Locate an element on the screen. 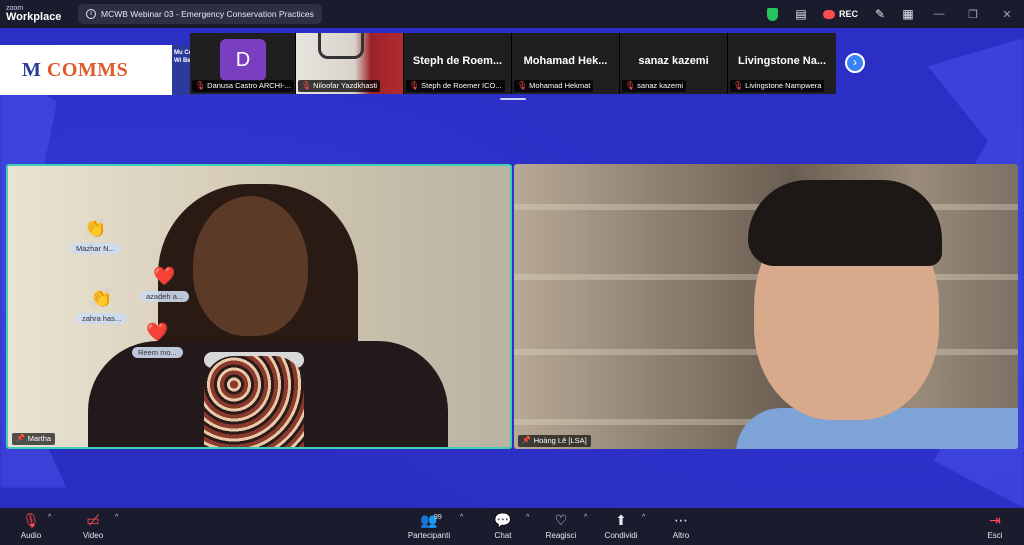 This screenshot has width=1024, height=545. video-button: ▭̸ Video is located at coordinates (93, 526).